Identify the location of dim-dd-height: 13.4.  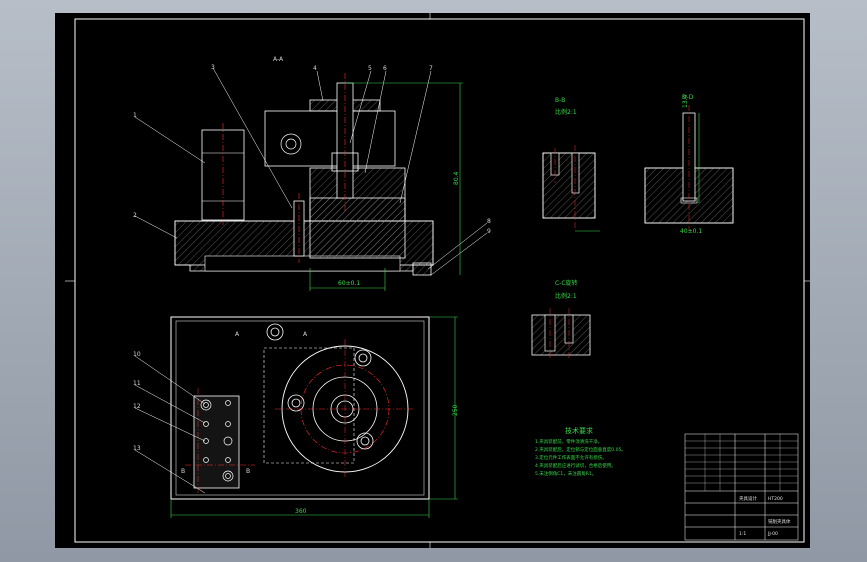
(685, 101).